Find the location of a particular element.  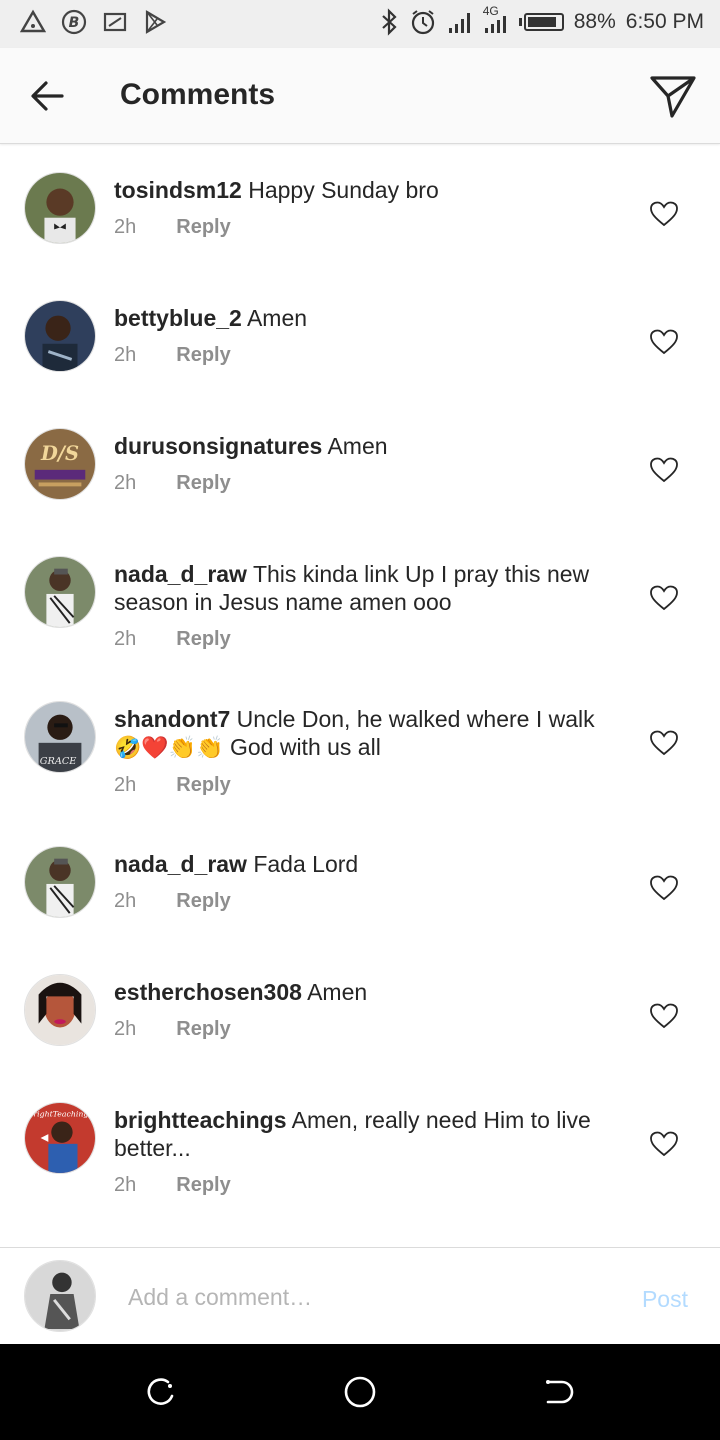

comment-input is located at coordinates (358, 1297).